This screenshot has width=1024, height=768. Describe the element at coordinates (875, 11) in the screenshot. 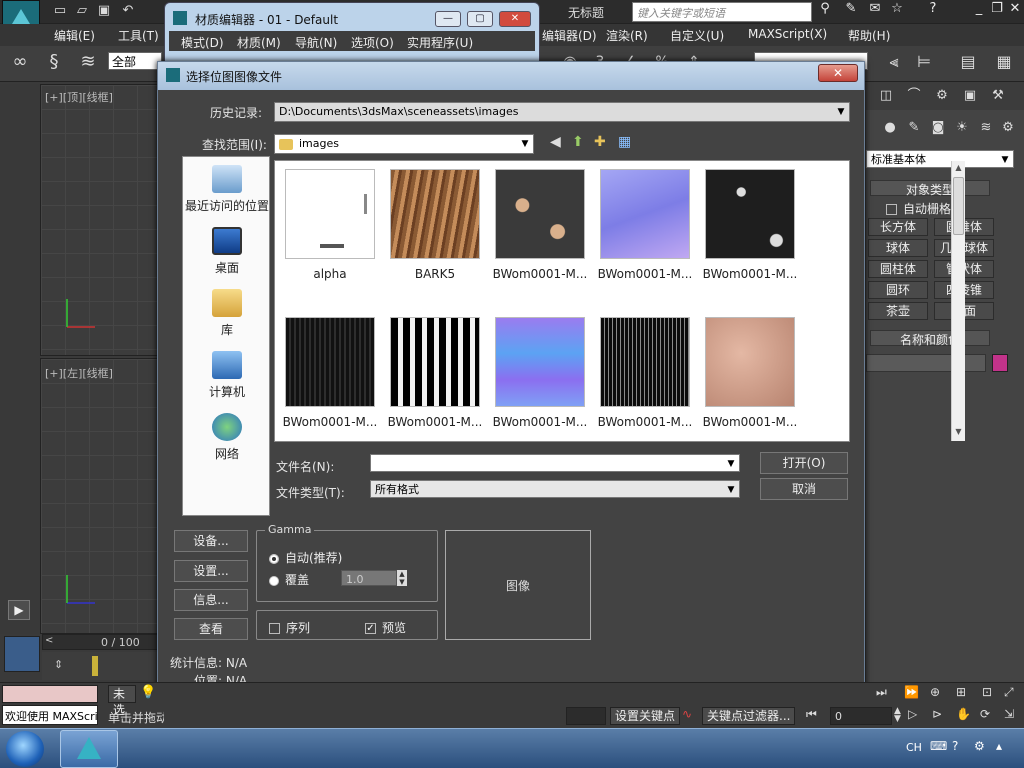

I see `community-icon: ✉` at that location.